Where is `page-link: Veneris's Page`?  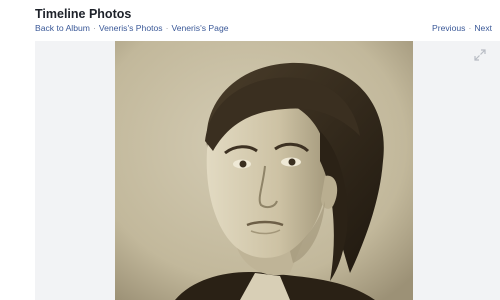
page-link: Veneris's Page is located at coordinates (199, 28).